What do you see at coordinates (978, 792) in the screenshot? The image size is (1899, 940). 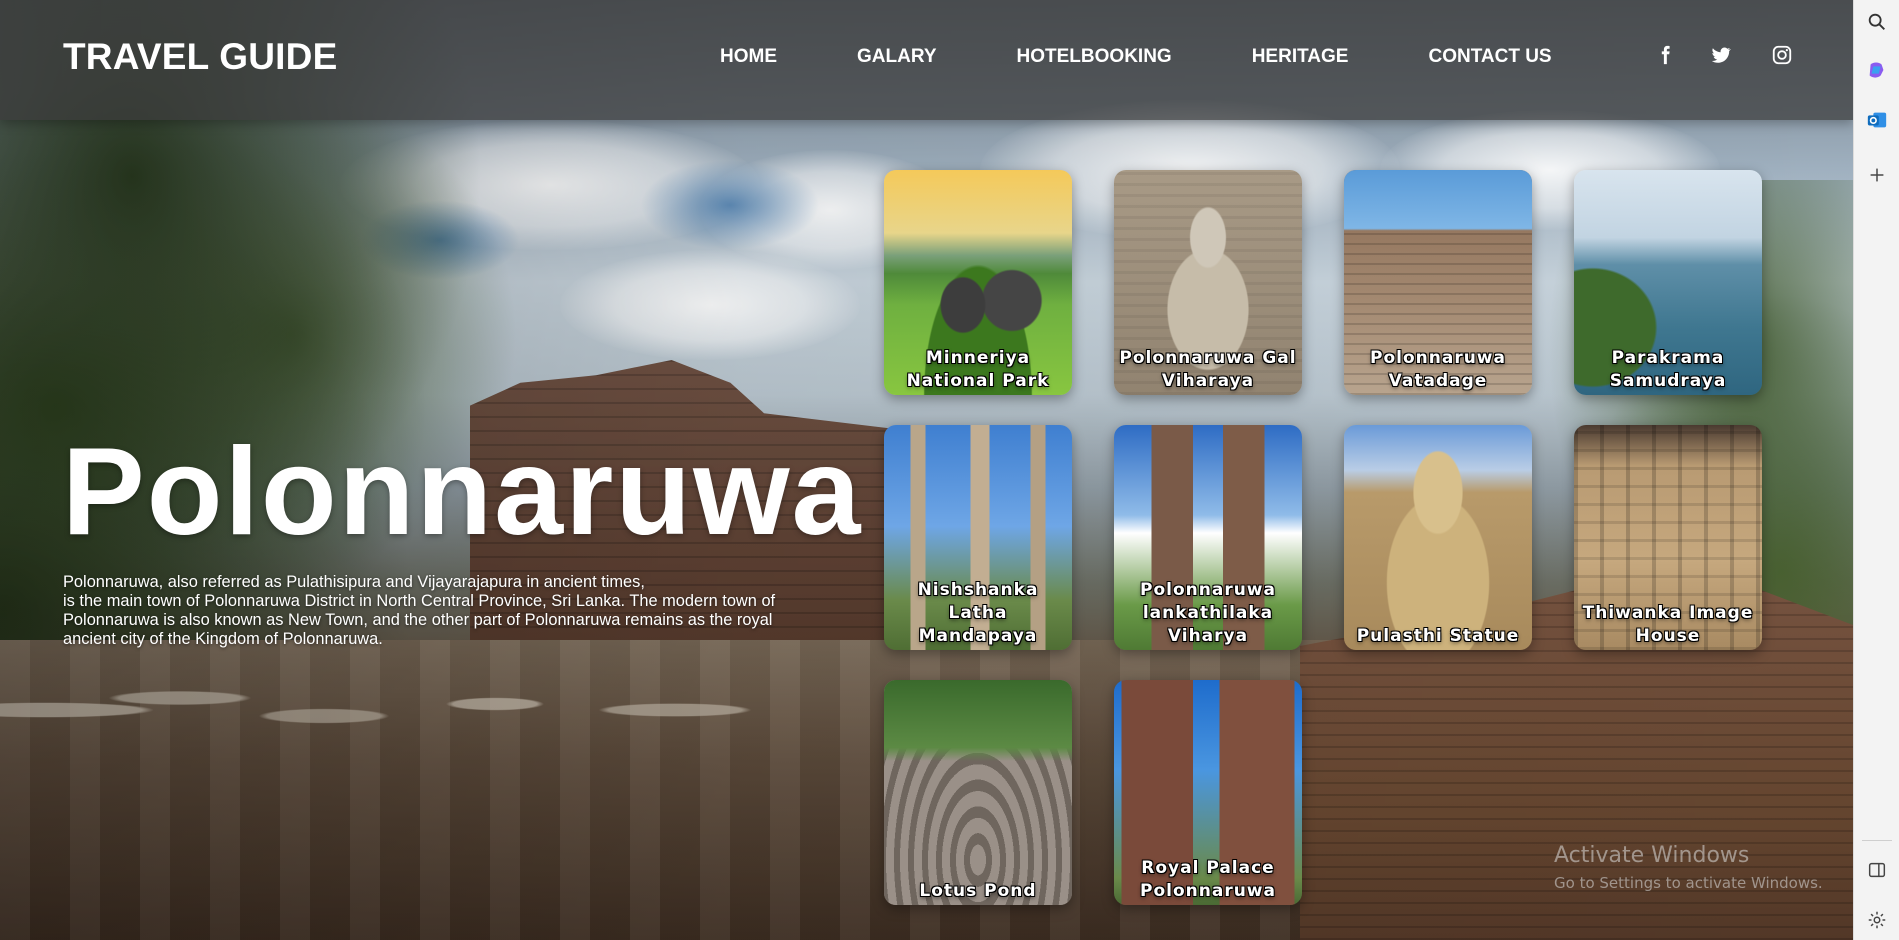 I see `card-lotus-pond: Lotus Pond` at bounding box center [978, 792].